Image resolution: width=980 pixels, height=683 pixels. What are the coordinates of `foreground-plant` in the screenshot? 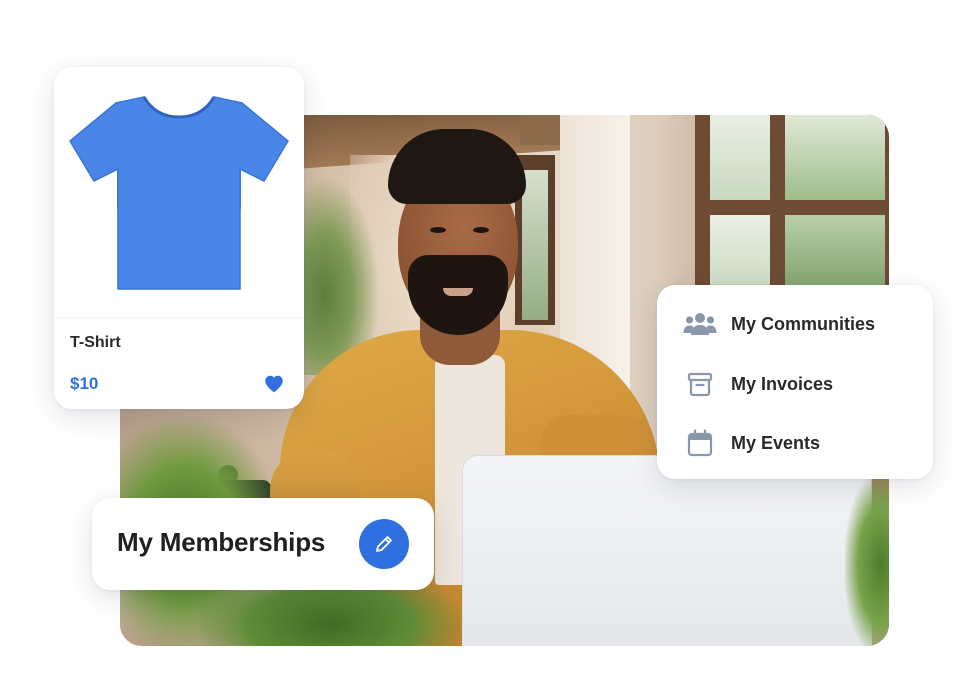 It's located at (867, 560).